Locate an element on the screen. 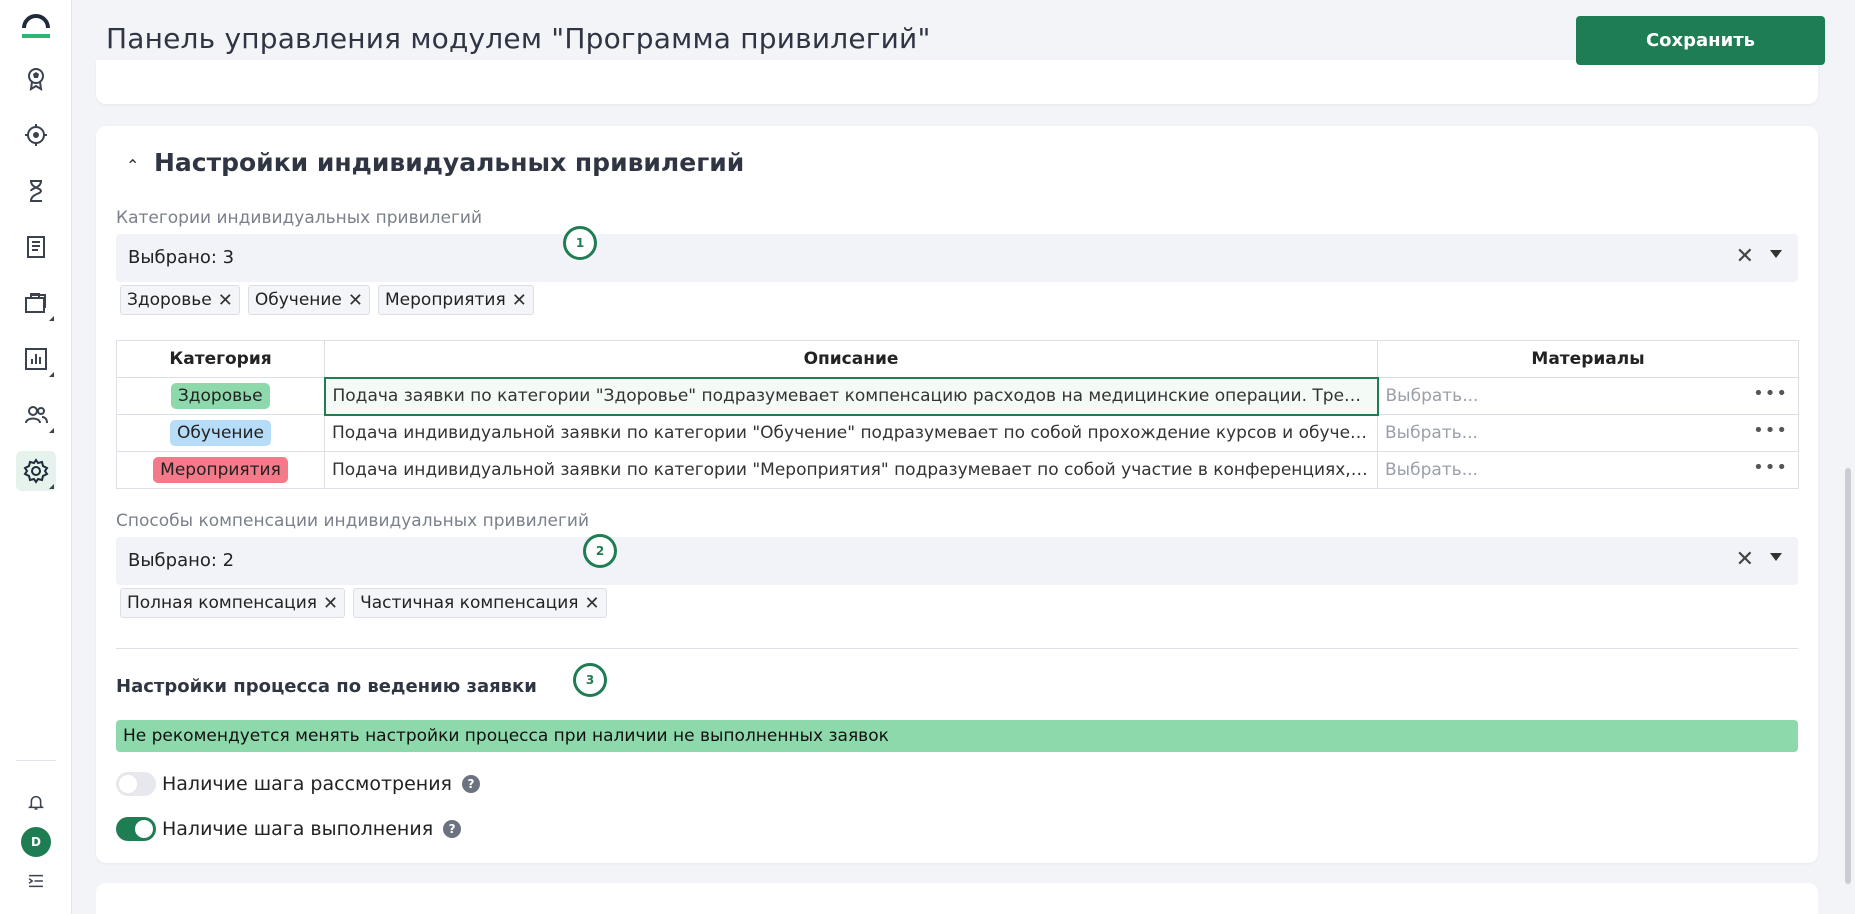 This screenshot has height=914, width=1855. column-header-description: Описание is located at coordinates (851, 359).